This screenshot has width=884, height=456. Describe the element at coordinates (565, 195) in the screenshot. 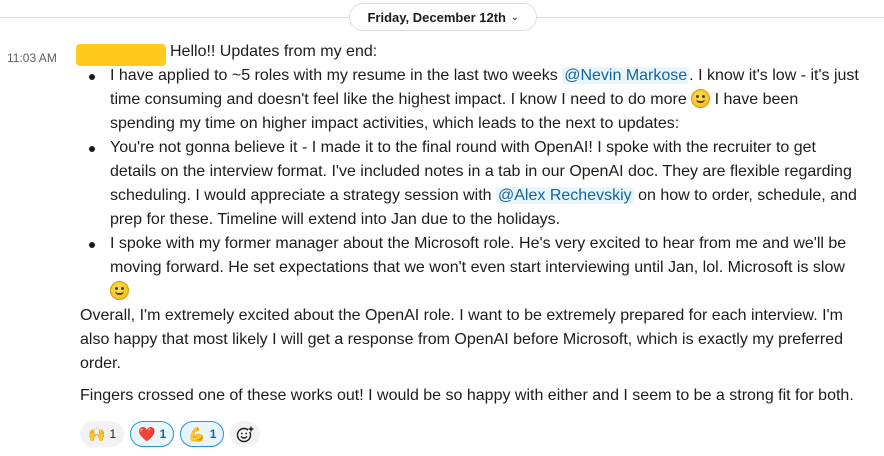

I see `mention-alex-rechevskiy: @Alex Rechevskiy` at that location.